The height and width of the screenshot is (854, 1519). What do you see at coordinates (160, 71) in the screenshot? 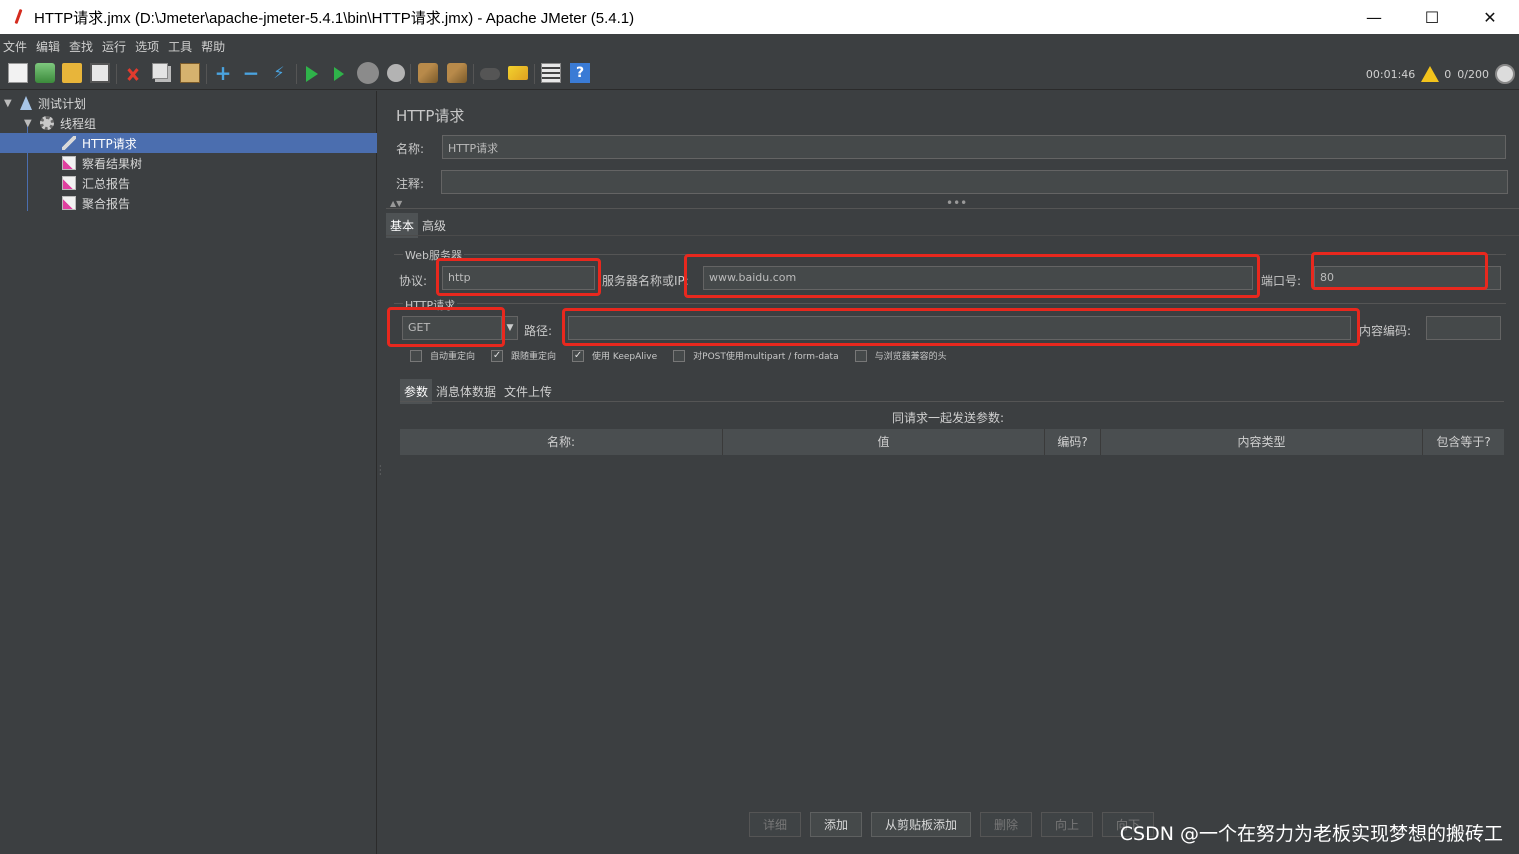
I see `copy-icon` at bounding box center [160, 71].